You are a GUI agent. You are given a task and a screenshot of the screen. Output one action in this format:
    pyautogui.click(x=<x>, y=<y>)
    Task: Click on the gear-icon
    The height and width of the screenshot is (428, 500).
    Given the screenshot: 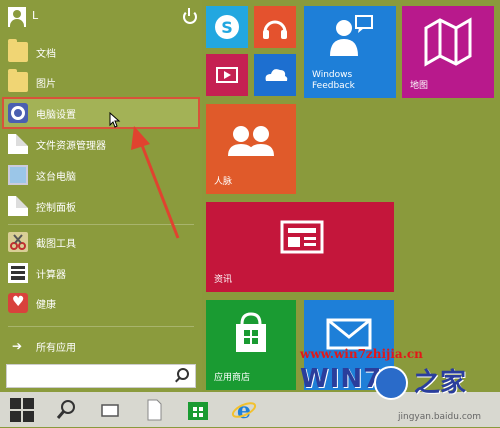 What is the action you would take?
    pyautogui.click(x=18, y=113)
    